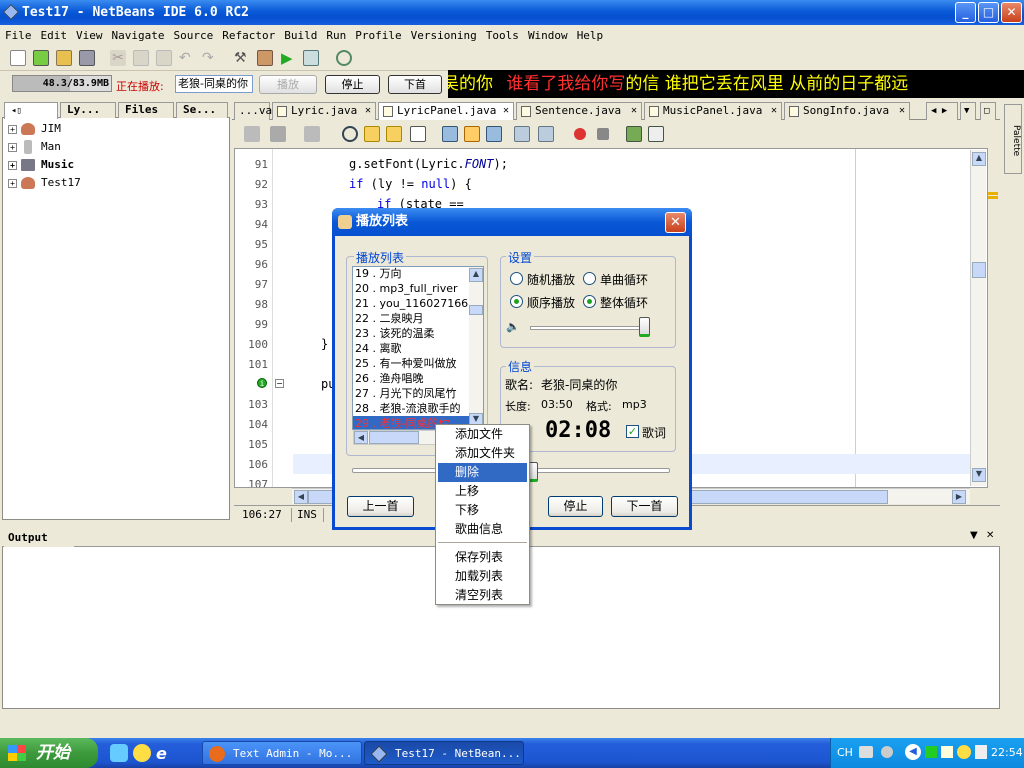  I want to click on list-item: 27 . 月光下的凤尾竹, so click(411, 393).